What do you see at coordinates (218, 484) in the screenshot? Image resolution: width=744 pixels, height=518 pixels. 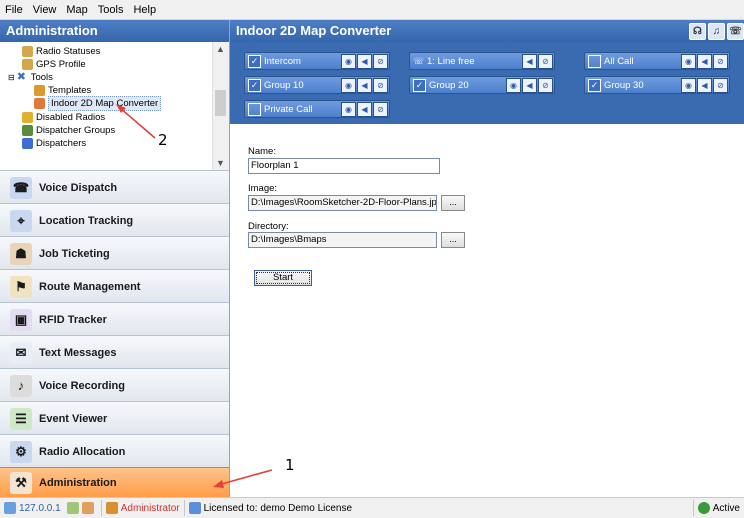 I see `arrow-1-head` at bounding box center [218, 484].